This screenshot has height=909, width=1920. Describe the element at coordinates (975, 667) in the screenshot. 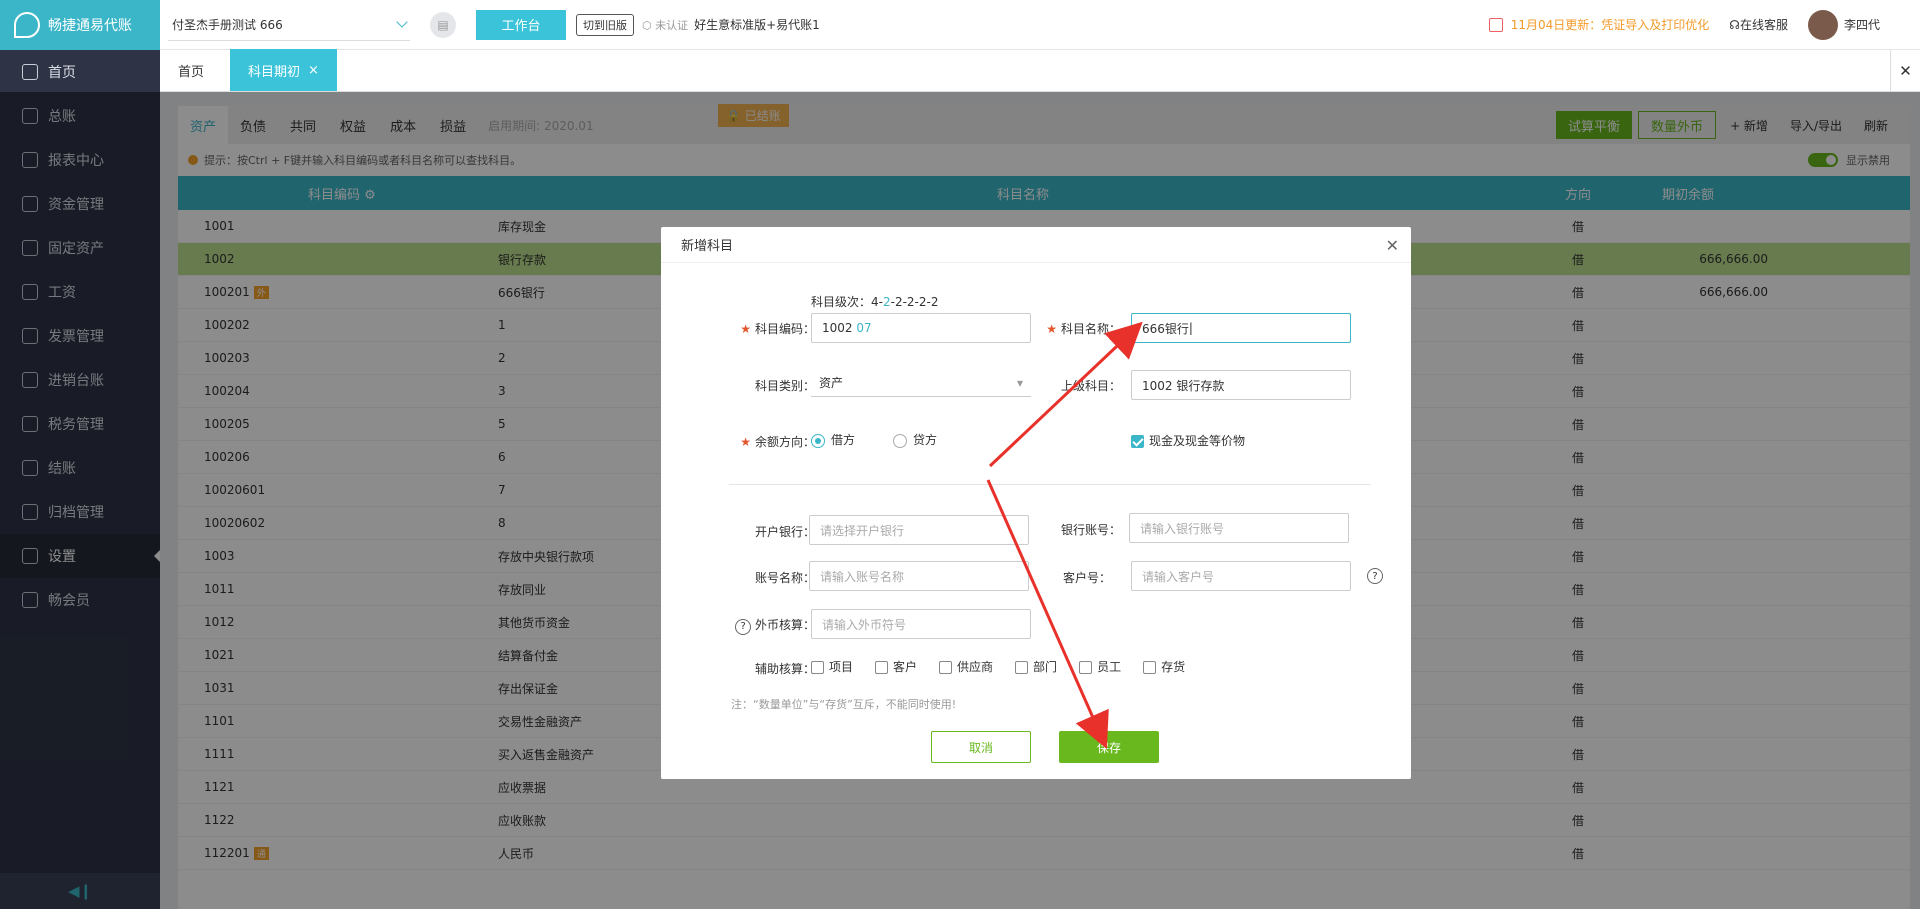

I see `auxiliary-label-text: 供应商` at that location.